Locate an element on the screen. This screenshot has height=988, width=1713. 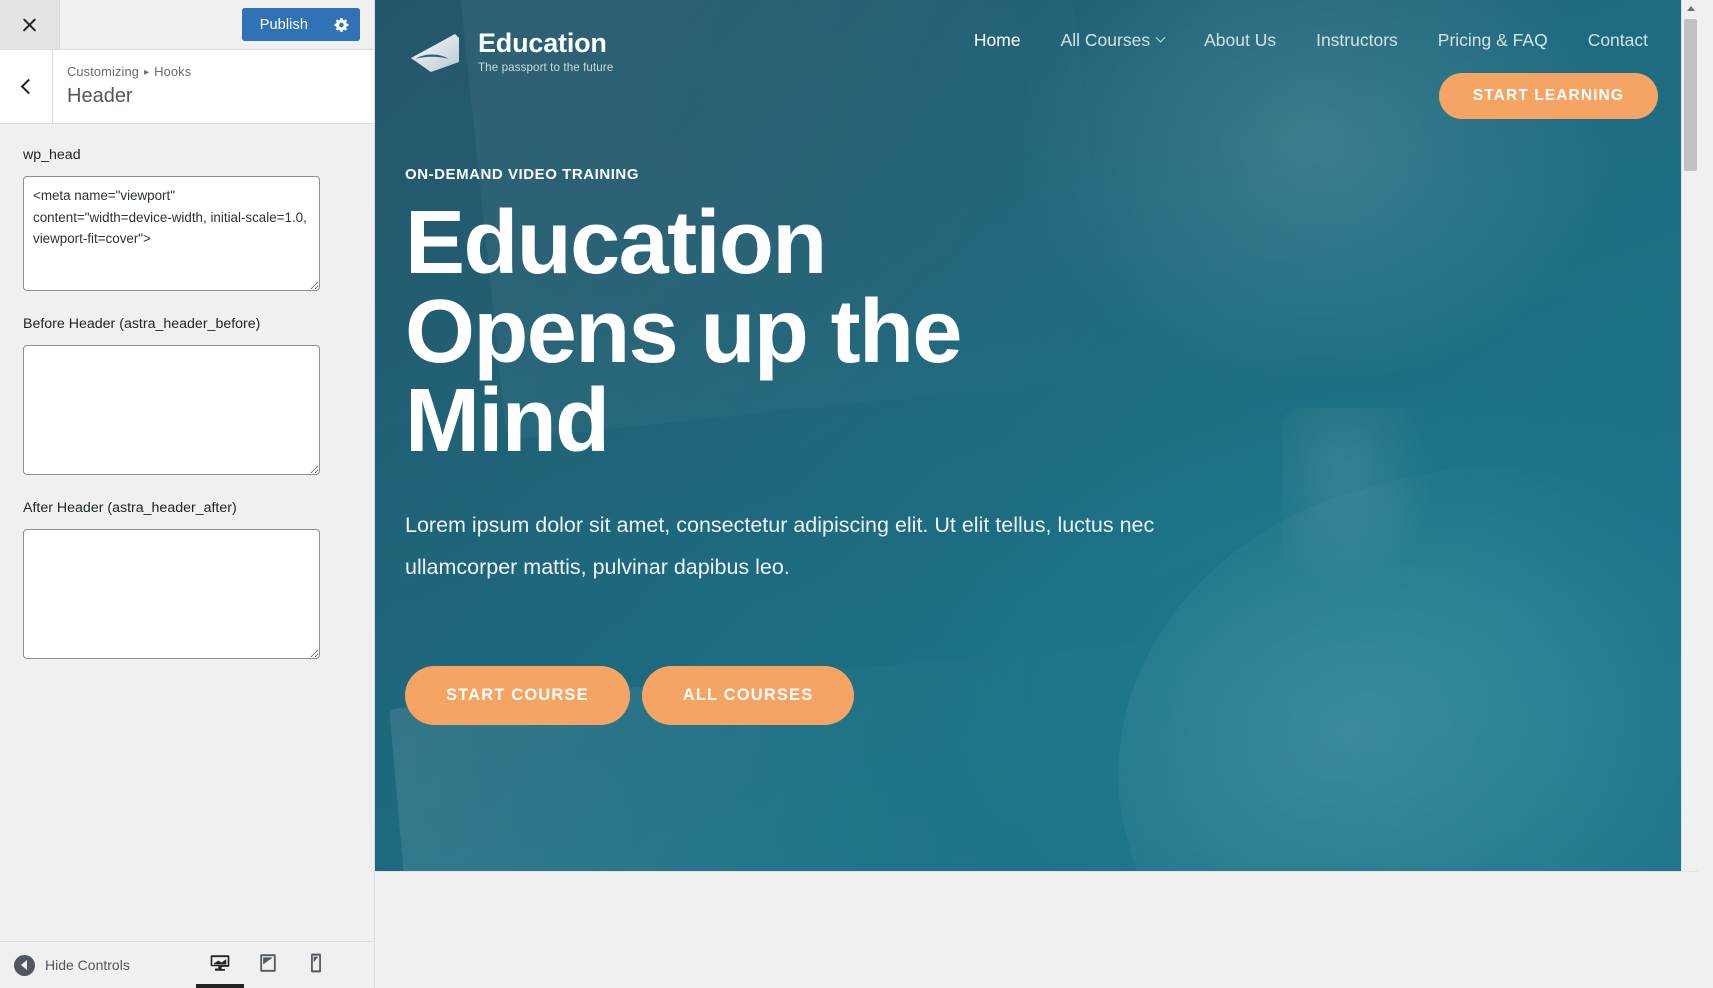
nav-item-pricing-faq: Pricing & FAQ is located at coordinates (1493, 40).